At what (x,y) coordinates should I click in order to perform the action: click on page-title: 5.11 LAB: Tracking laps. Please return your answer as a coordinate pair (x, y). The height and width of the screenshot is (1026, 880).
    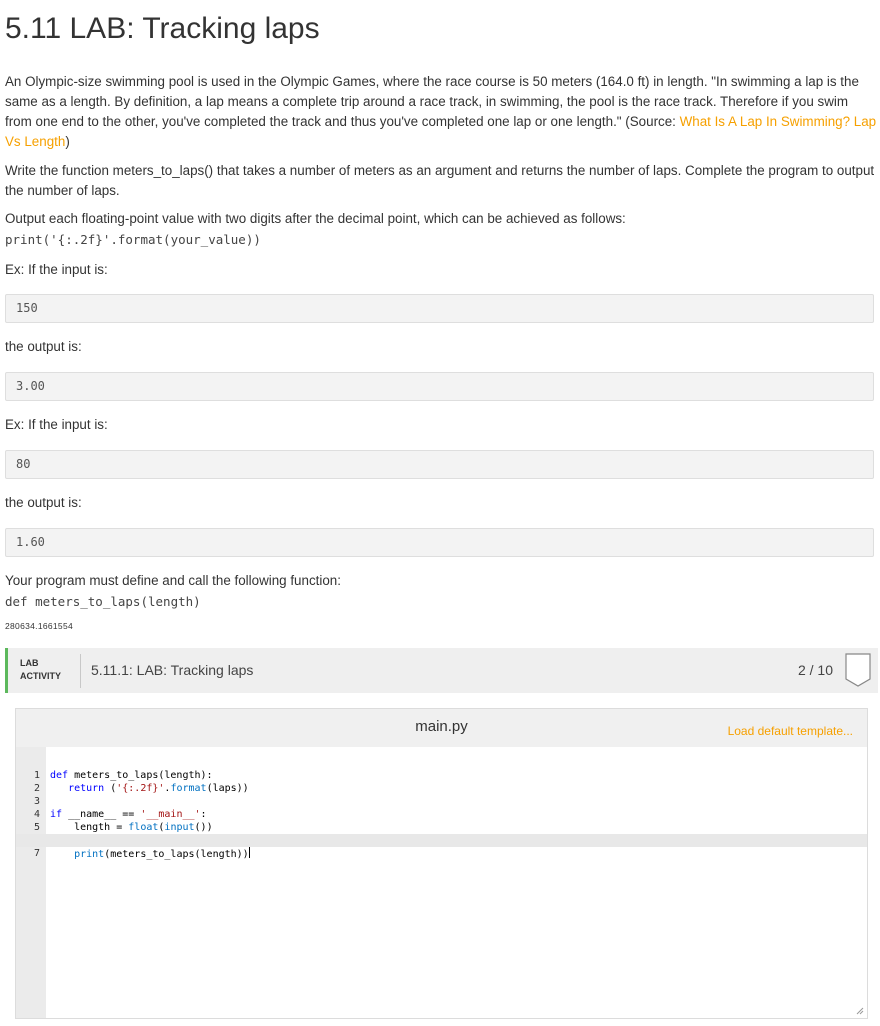
    Looking at the image, I should click on (162, 28).